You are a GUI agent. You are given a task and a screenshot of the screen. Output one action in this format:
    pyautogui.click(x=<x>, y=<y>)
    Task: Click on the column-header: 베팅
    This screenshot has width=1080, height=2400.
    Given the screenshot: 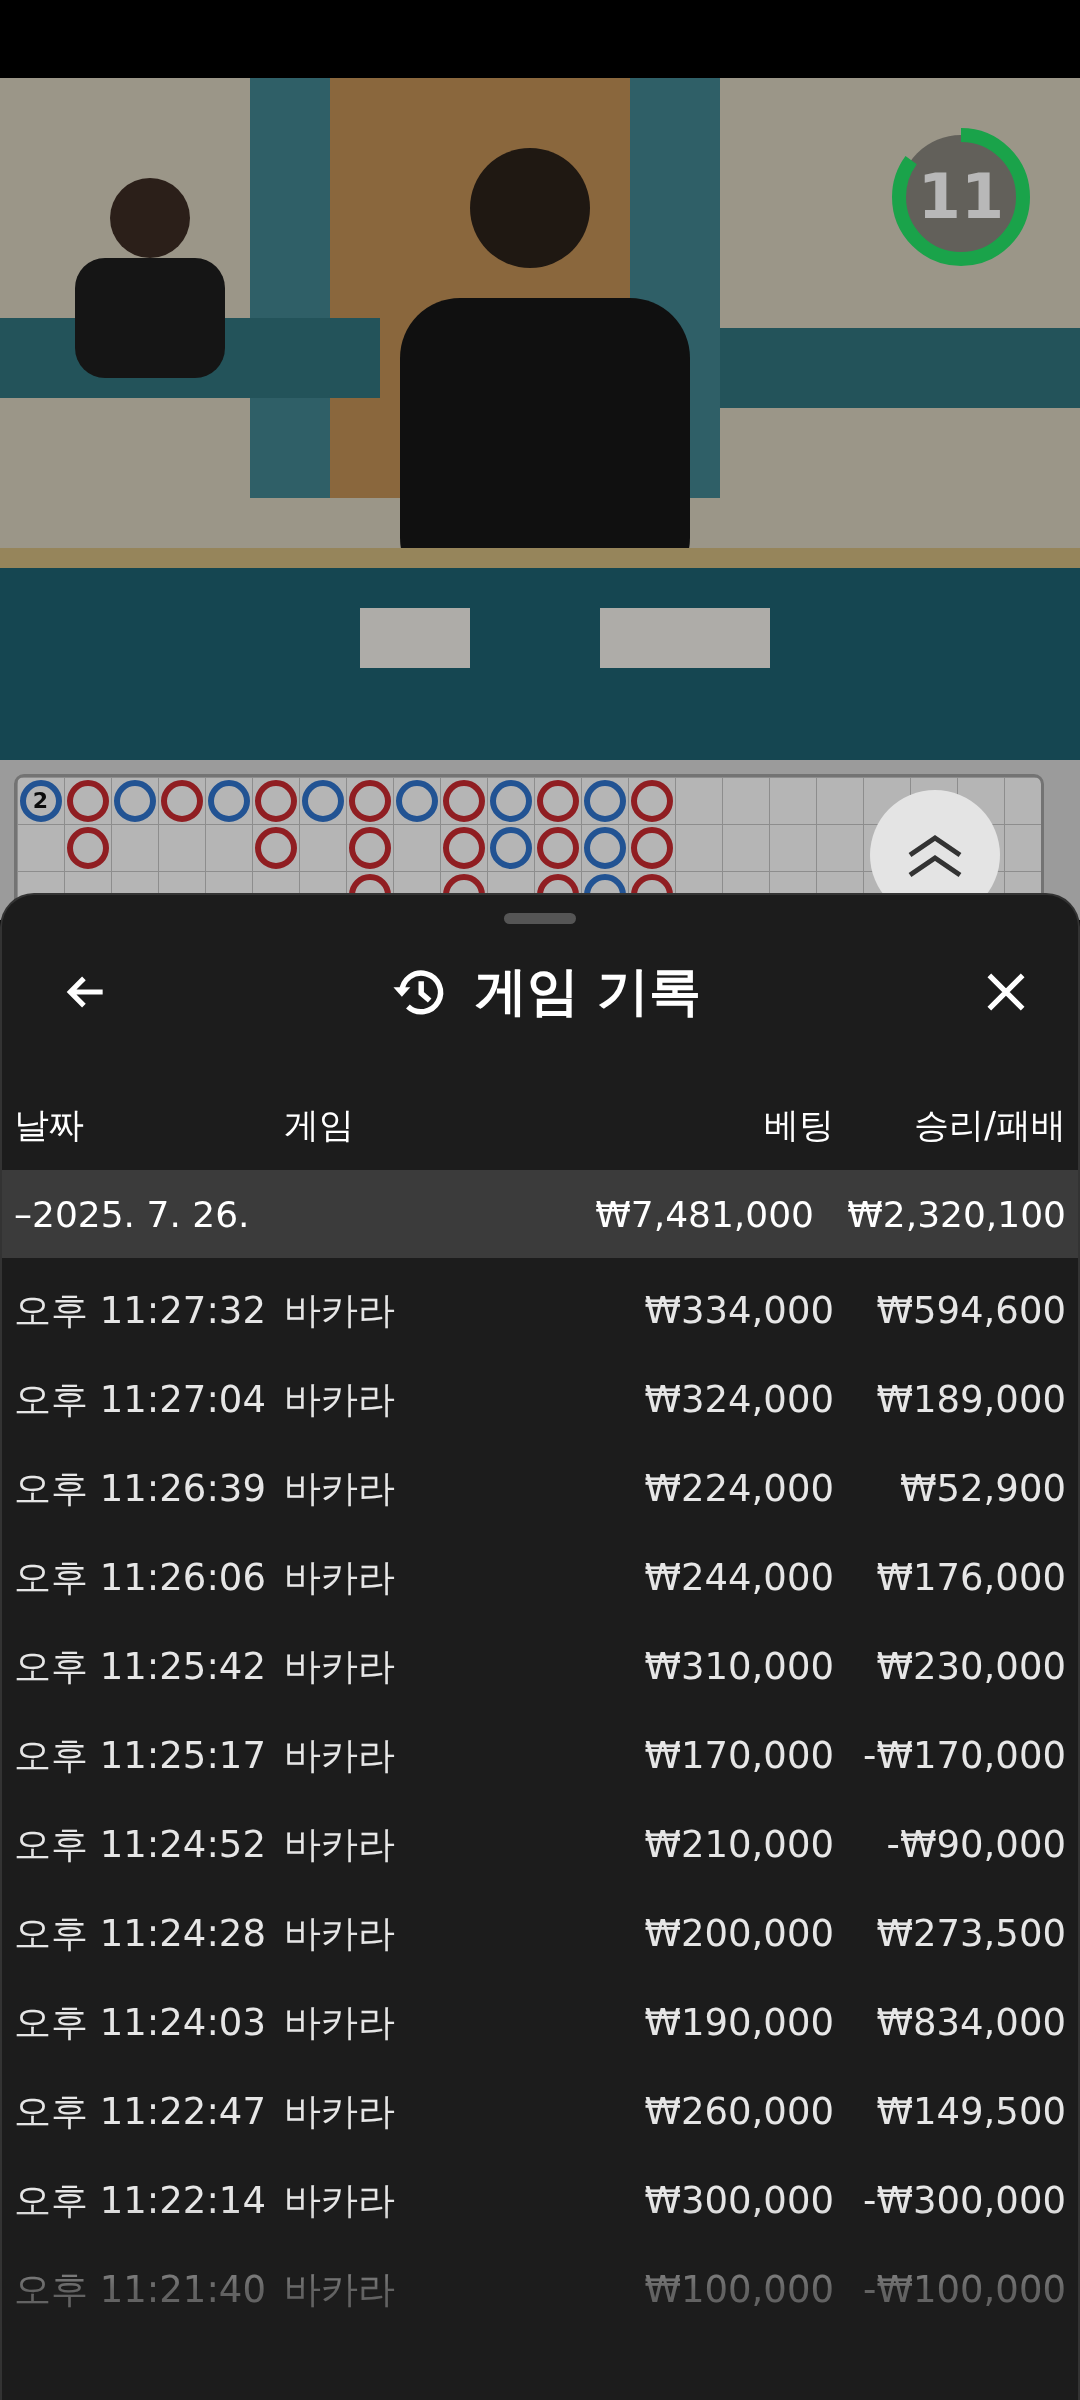 What is the action you would take?
    pyautogui.click(x=798, y=1125)
    